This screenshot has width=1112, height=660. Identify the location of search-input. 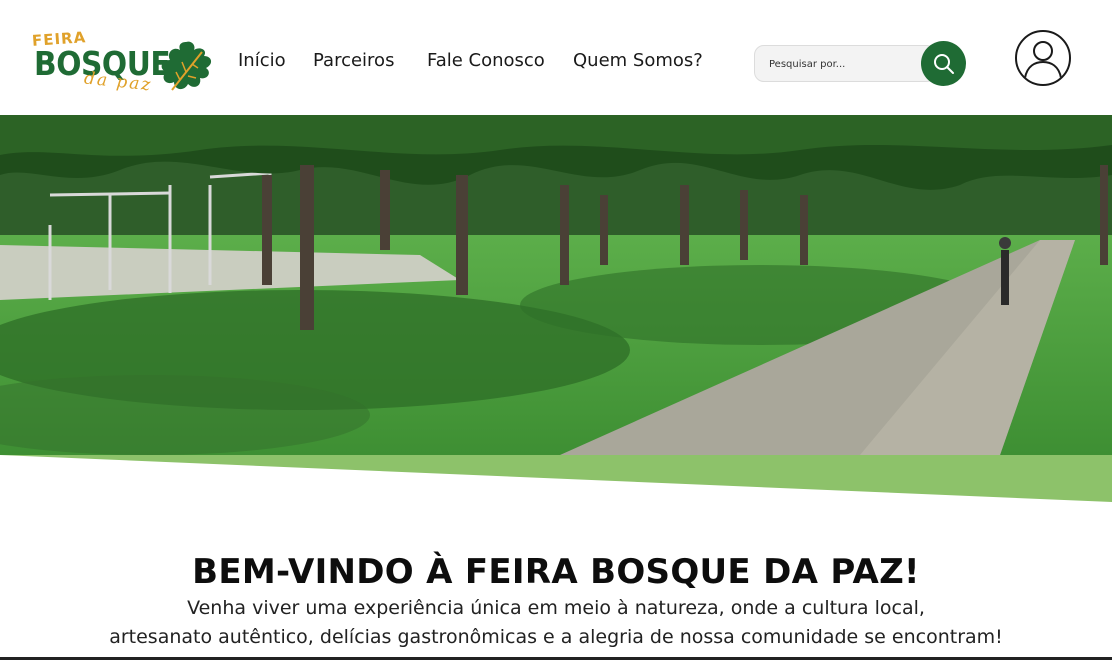
(844, 64).